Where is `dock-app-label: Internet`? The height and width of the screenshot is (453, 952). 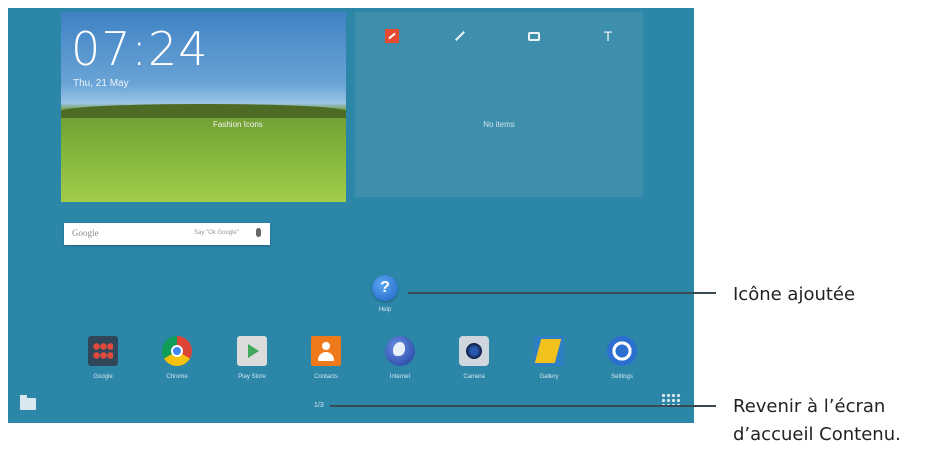 dock-app-label: Internet is located at coordinates (400, 377).